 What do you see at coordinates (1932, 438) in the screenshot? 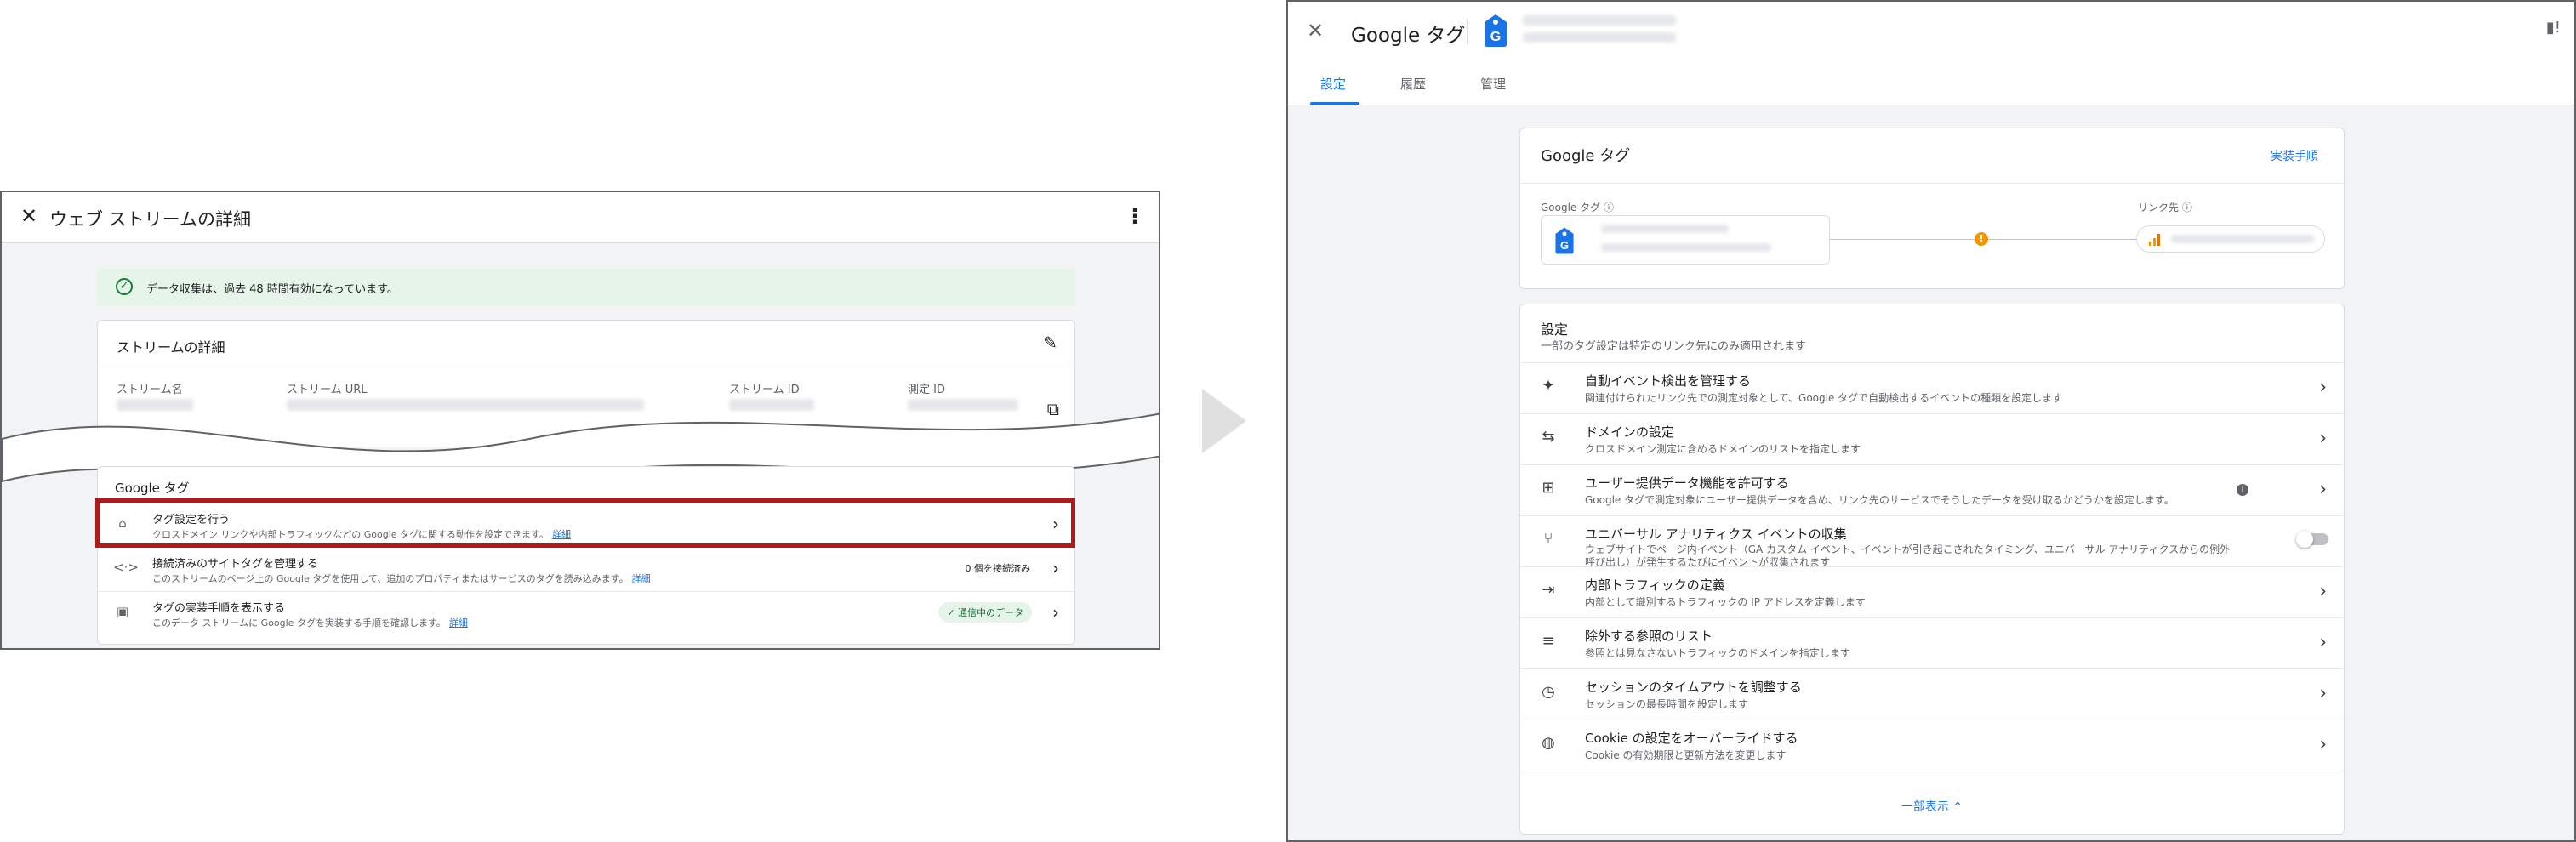
I see `settings-row-domains: ⇆ ドメインの設定 クロスドメイン測定に含めるドメインのリストを指定します ›` at bounding box center [1932, 438].